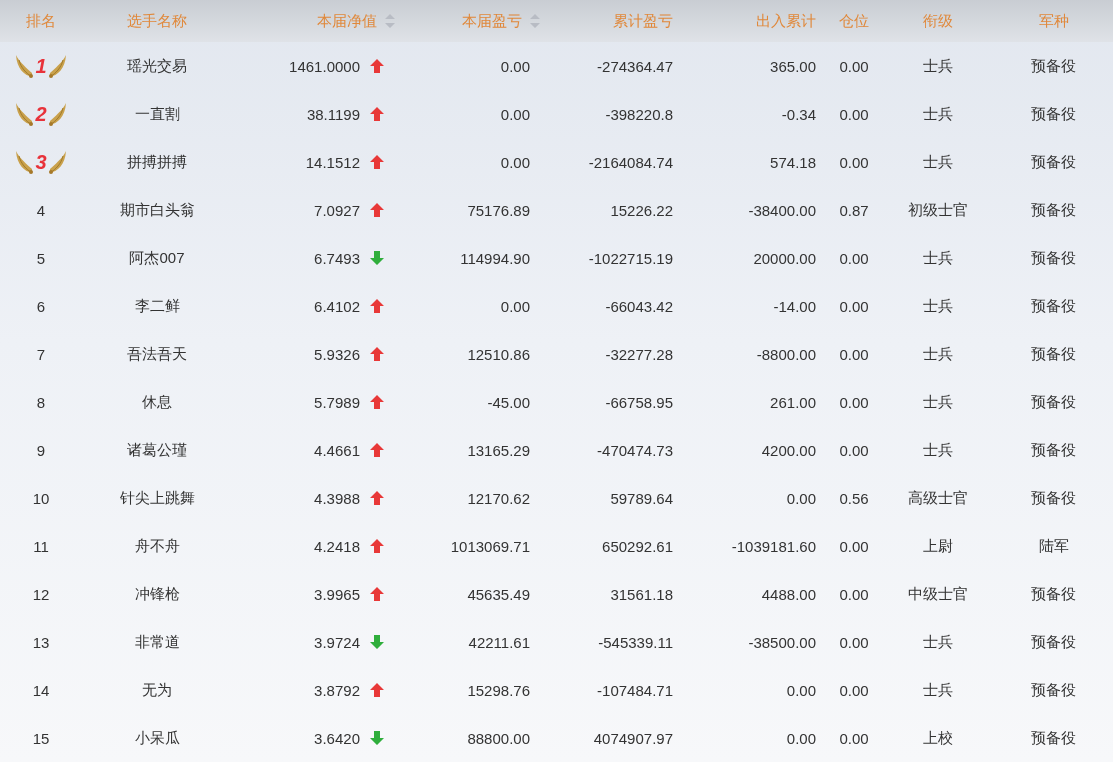  What do you see at coordinates (499, 594) in the screenshot?
I see `table-cell-text: 45635.49` at bounding box center [499, 594].